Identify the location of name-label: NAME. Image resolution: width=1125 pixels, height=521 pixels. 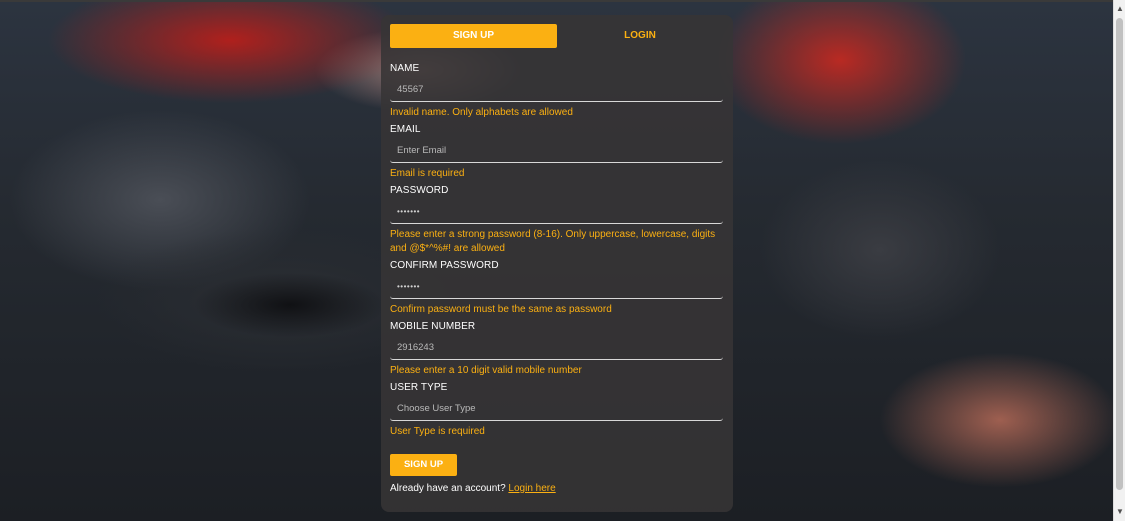
(405, 68).